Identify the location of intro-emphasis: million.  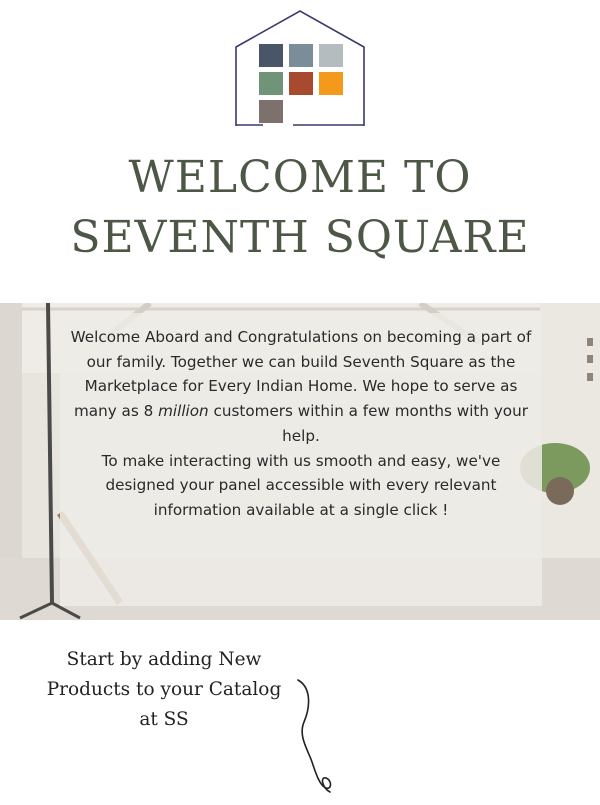
(183, 411).